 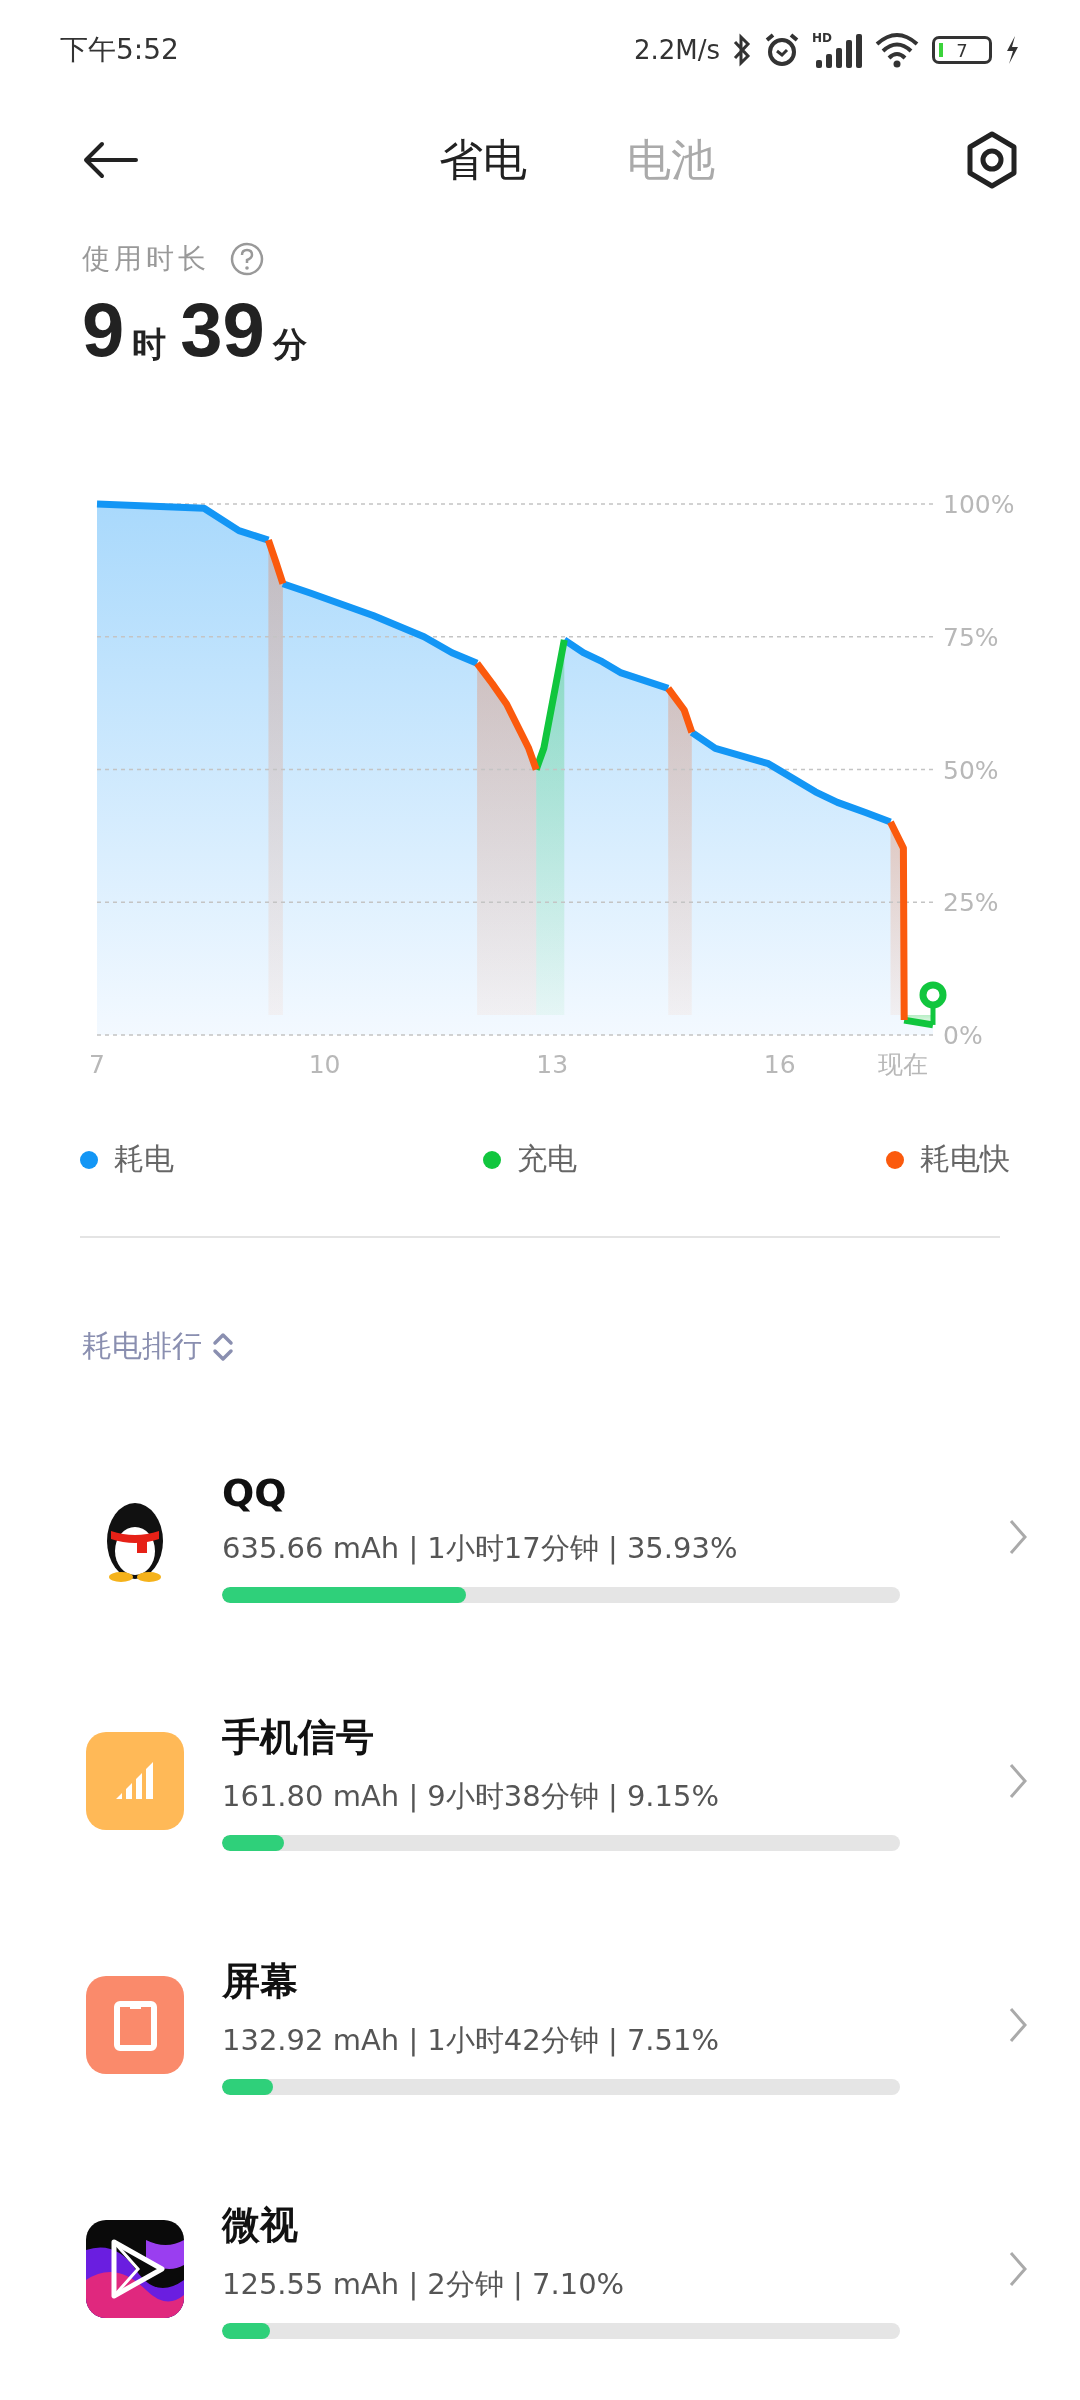 What do you see at coordinates (547, 1159) in the screenshot?
I see `legend-label: 充电` at bounding box center [547, 1159].